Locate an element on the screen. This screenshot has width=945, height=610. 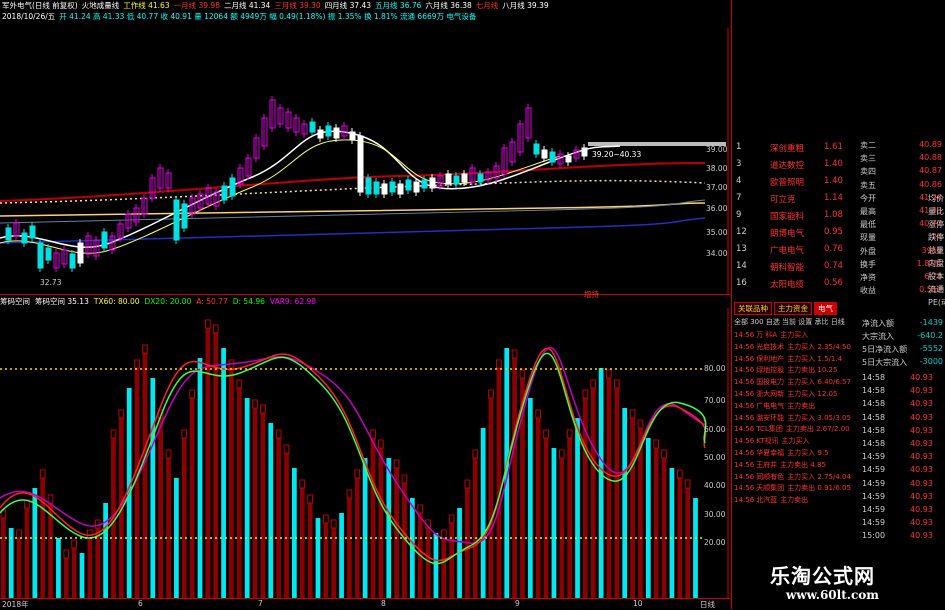
news-stock: 绿地控股 is located at coordinates (770, 370).